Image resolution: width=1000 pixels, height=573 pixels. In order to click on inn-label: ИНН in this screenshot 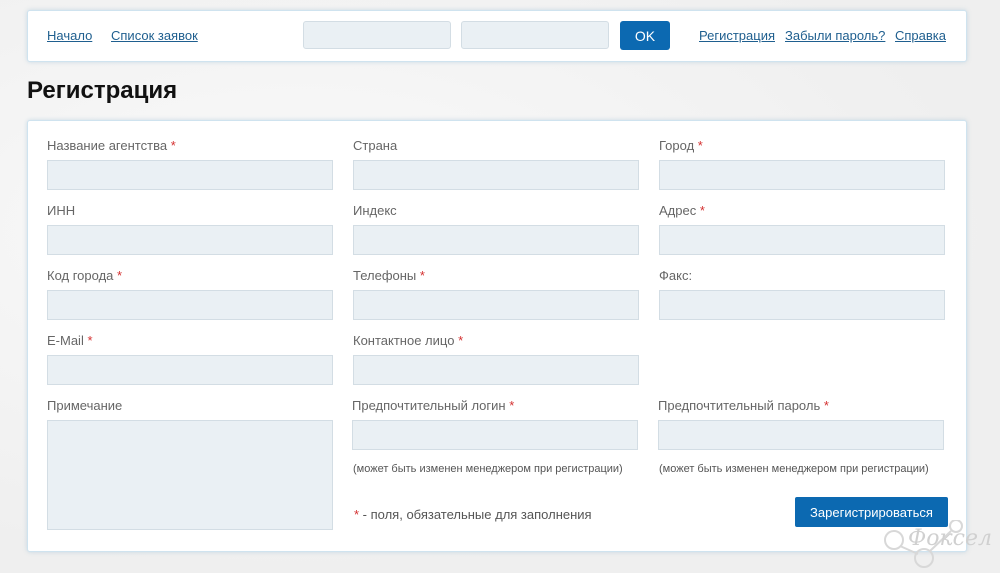, I will do `click(61, 210)`.